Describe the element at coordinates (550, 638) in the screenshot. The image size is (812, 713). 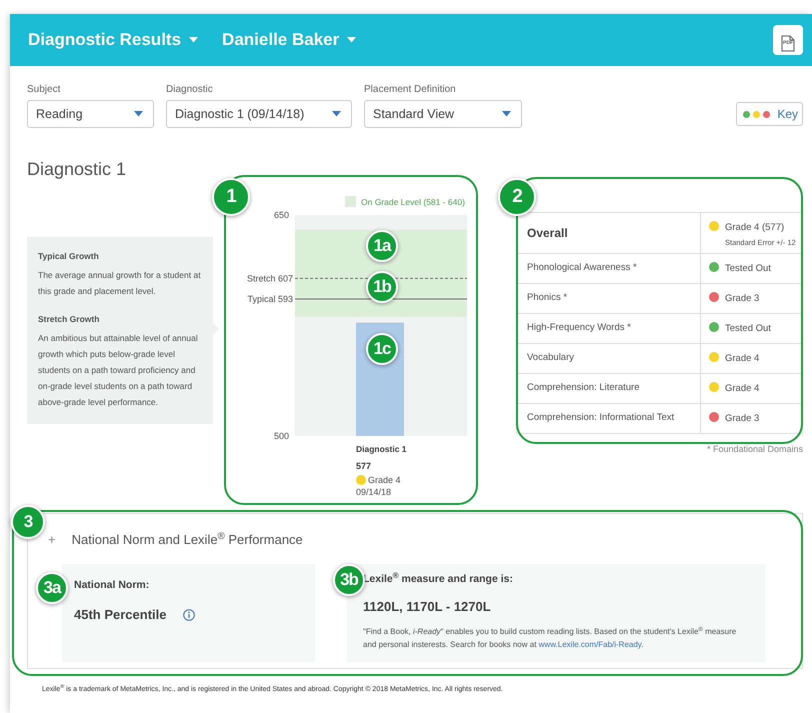
I see `lexile-description: "Find a Book, i-Ready" enables you to build custom reading lists. Based on the student's Lexile$^{®}$ measure and personal insterests. Search for books now at www.Lexile.com/Fab/i-Ready.` at that location.